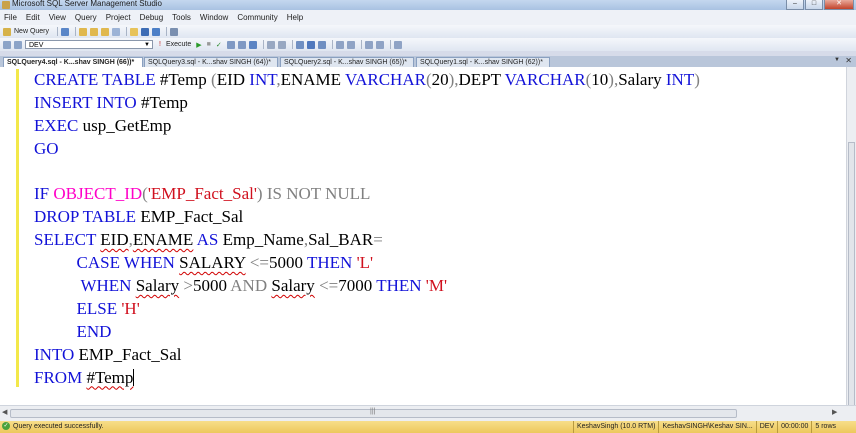 The image size is (856, 433). I want to click on results-to-file-icon, so click(321, 44).